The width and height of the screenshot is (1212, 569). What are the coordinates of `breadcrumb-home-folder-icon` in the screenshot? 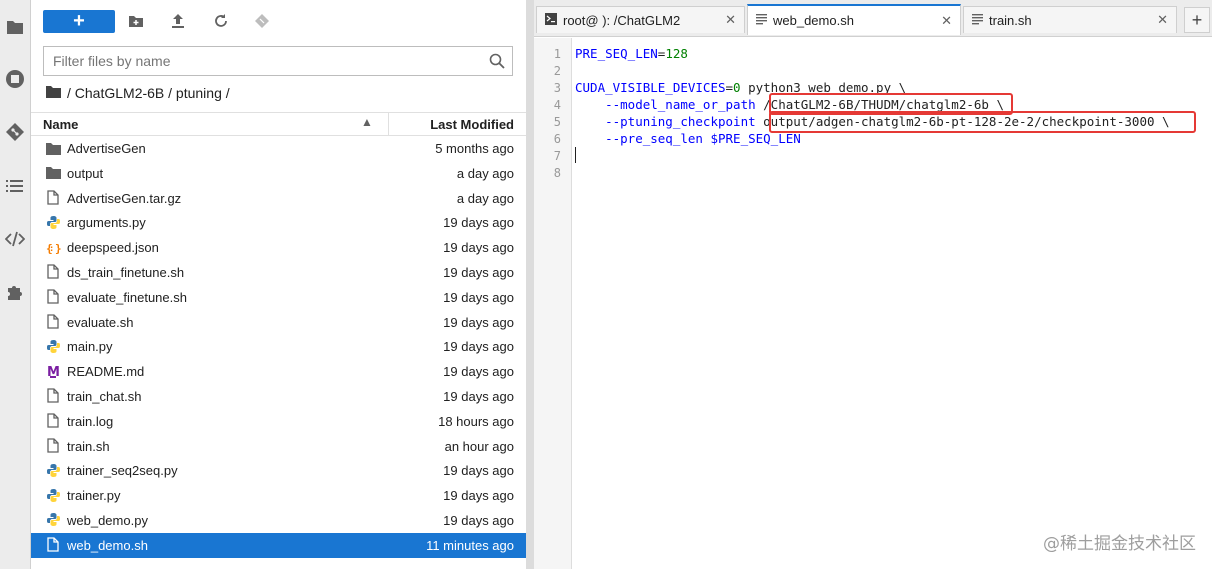 It's located at (53, 93).